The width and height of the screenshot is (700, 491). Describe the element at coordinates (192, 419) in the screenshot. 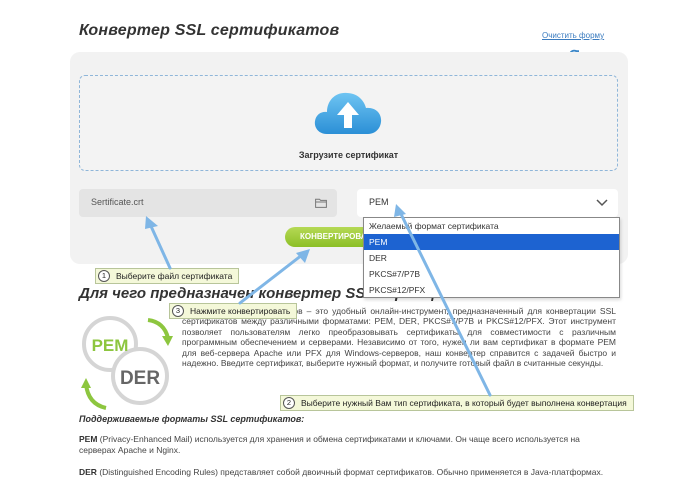

I see `formats-heading: Поддерживаемые форматы SSL сертификатов:` at that location.